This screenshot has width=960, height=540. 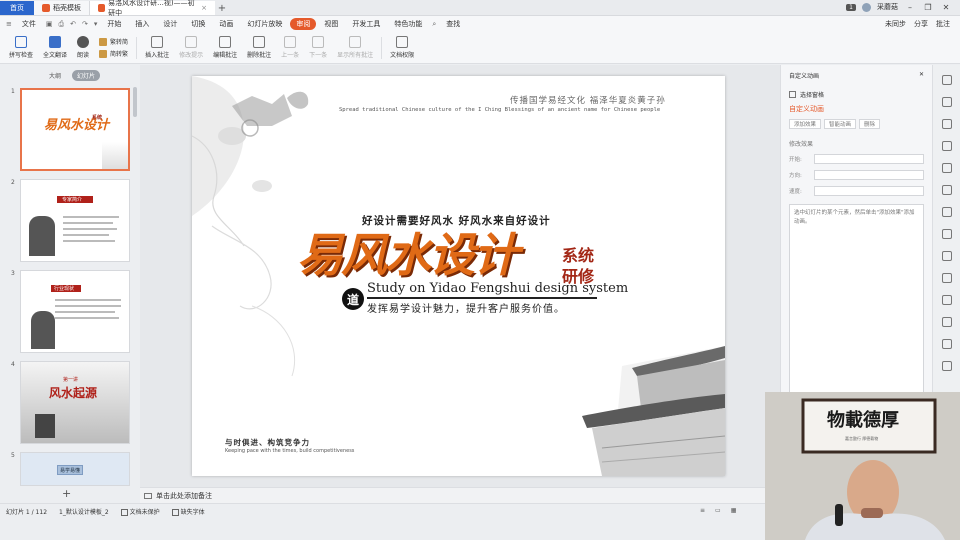 What do you see at coordinates (142, 24) in the screenshot?
I see `menu-item: 插入` at bounding box center [142, 24].